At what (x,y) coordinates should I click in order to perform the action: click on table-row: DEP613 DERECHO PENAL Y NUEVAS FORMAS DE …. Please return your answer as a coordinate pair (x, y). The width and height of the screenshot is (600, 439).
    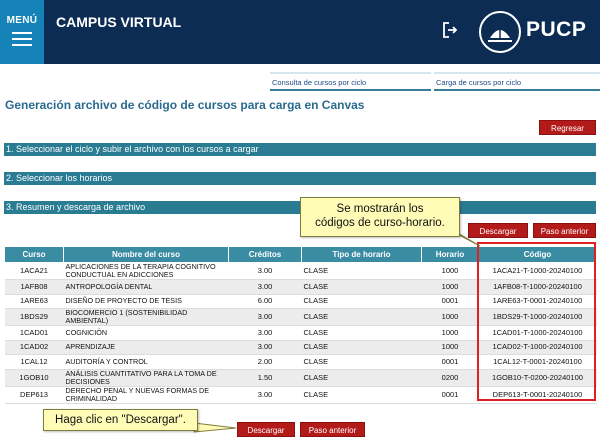
    Looking at the image, I should click on (300, 395).